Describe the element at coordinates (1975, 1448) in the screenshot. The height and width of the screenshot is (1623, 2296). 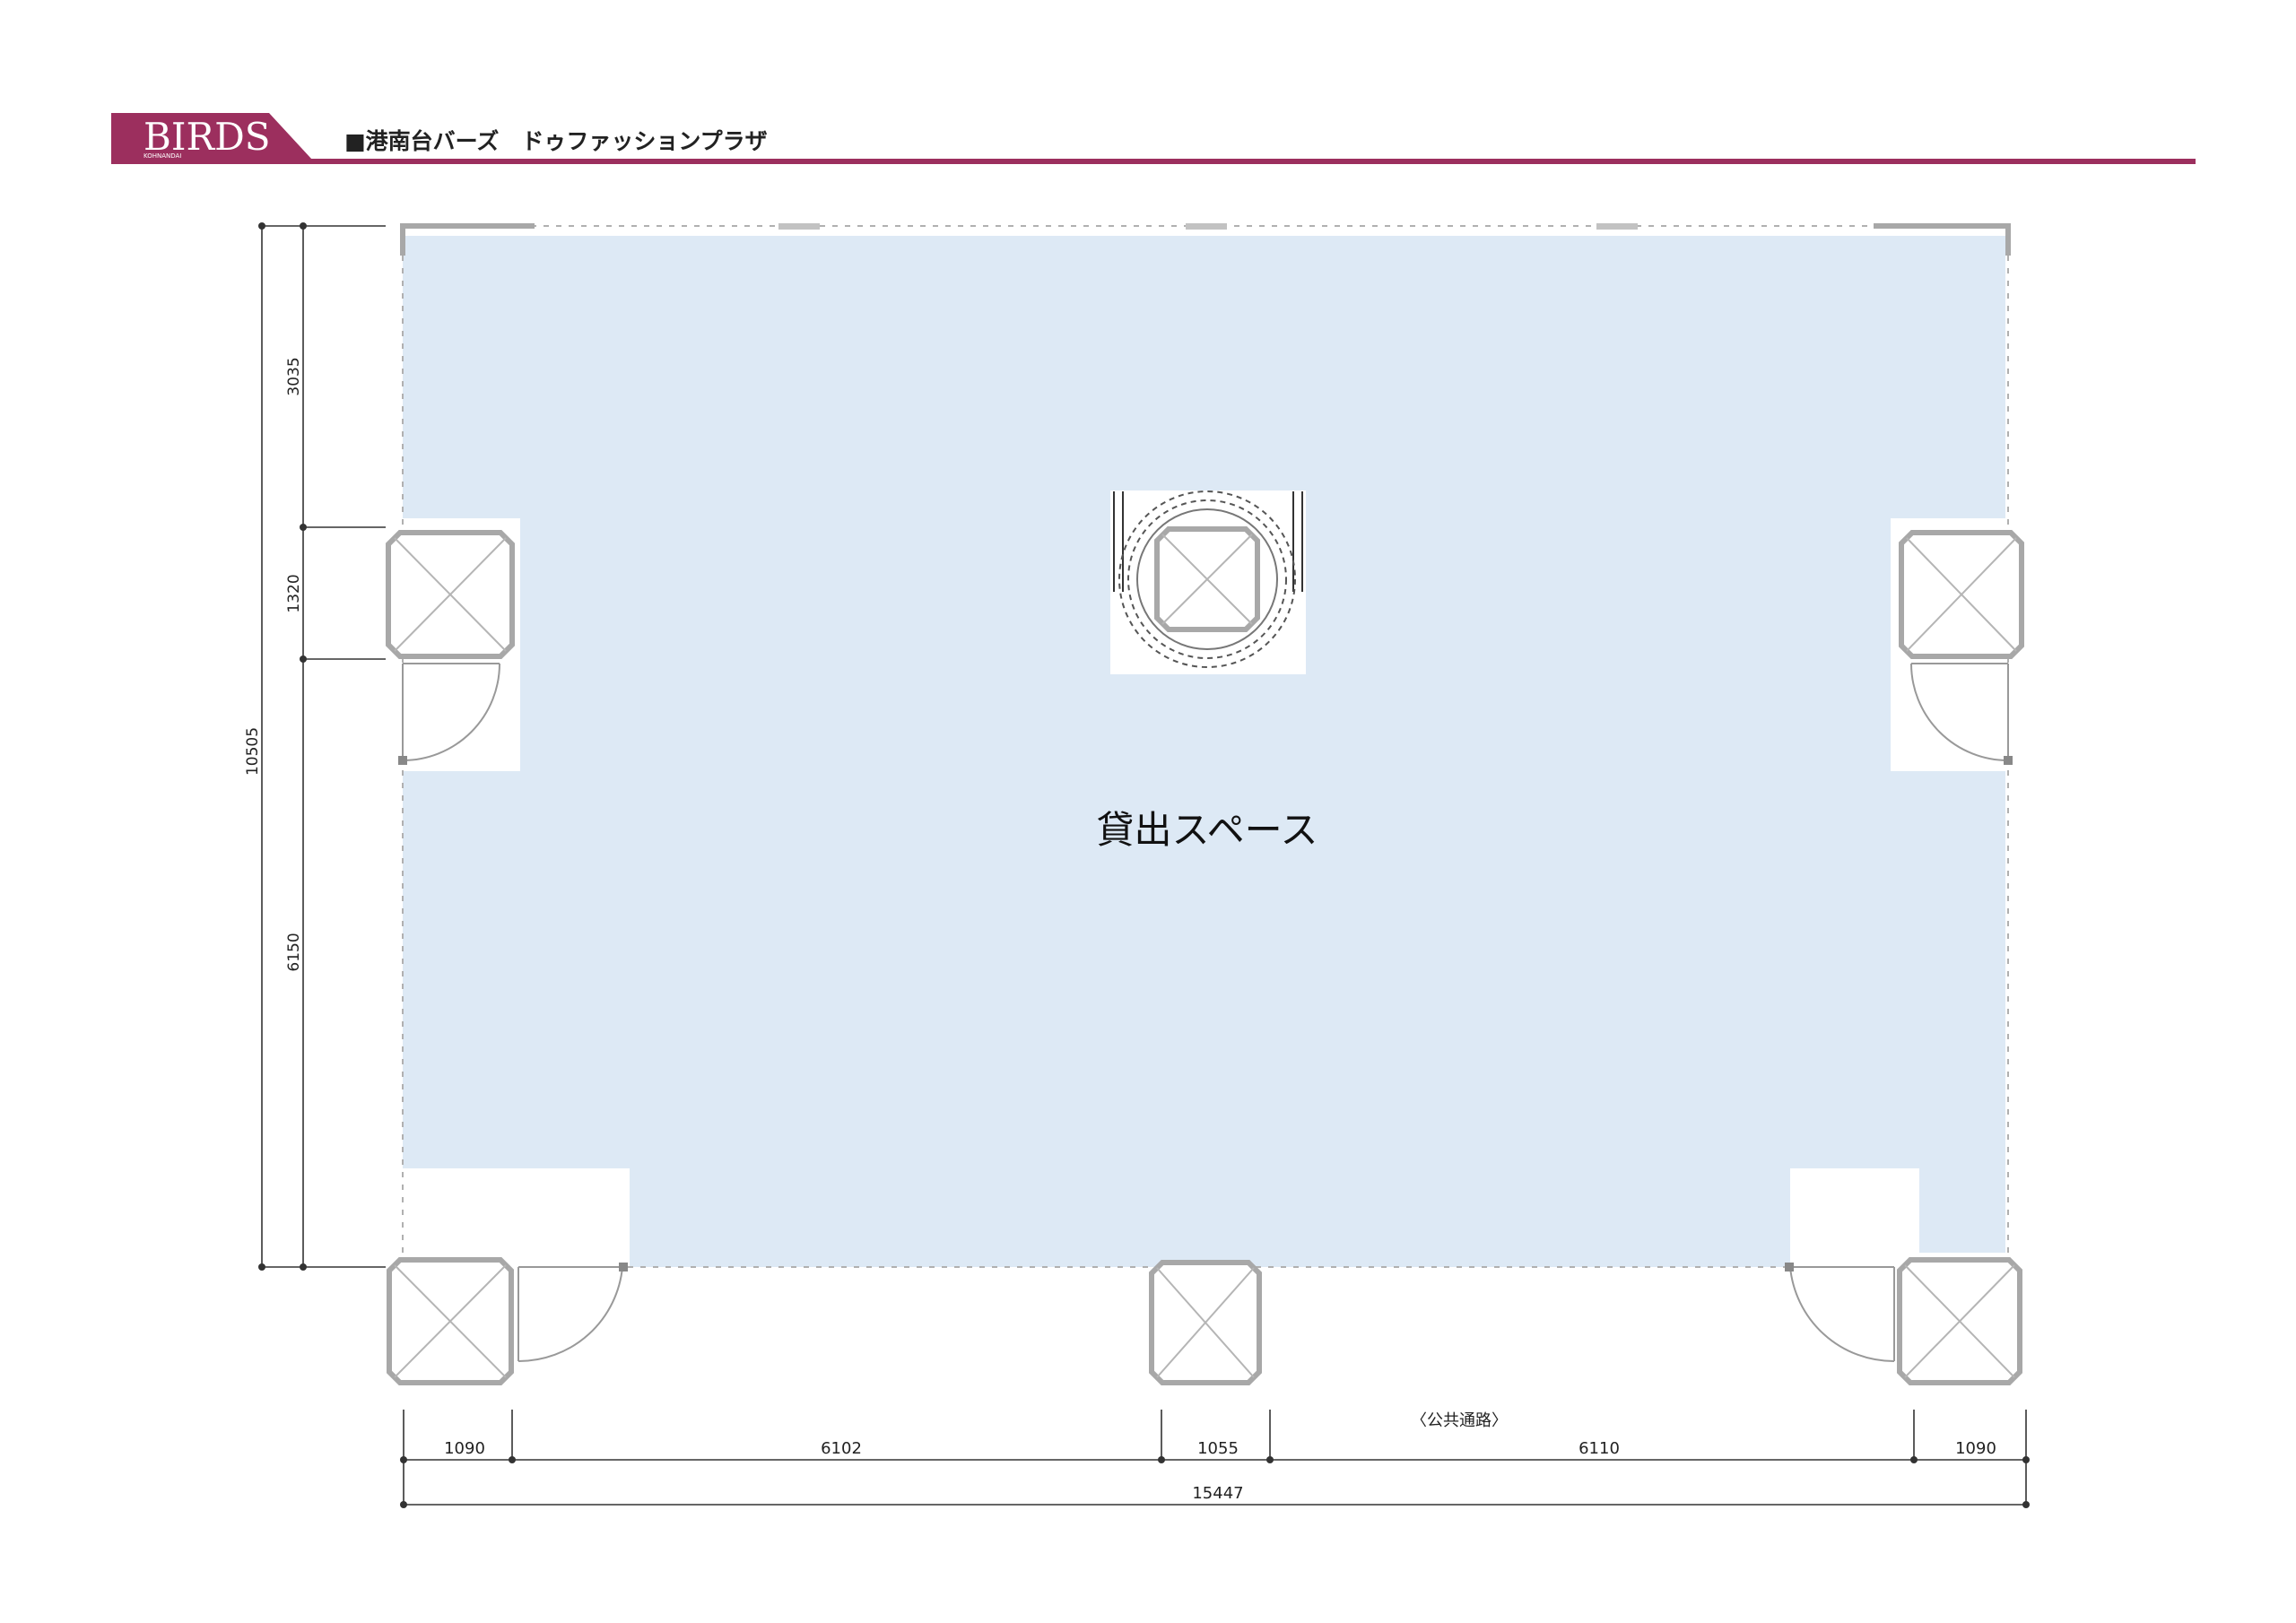
I see `dim-bottom-segment-5: 1090` at that location.